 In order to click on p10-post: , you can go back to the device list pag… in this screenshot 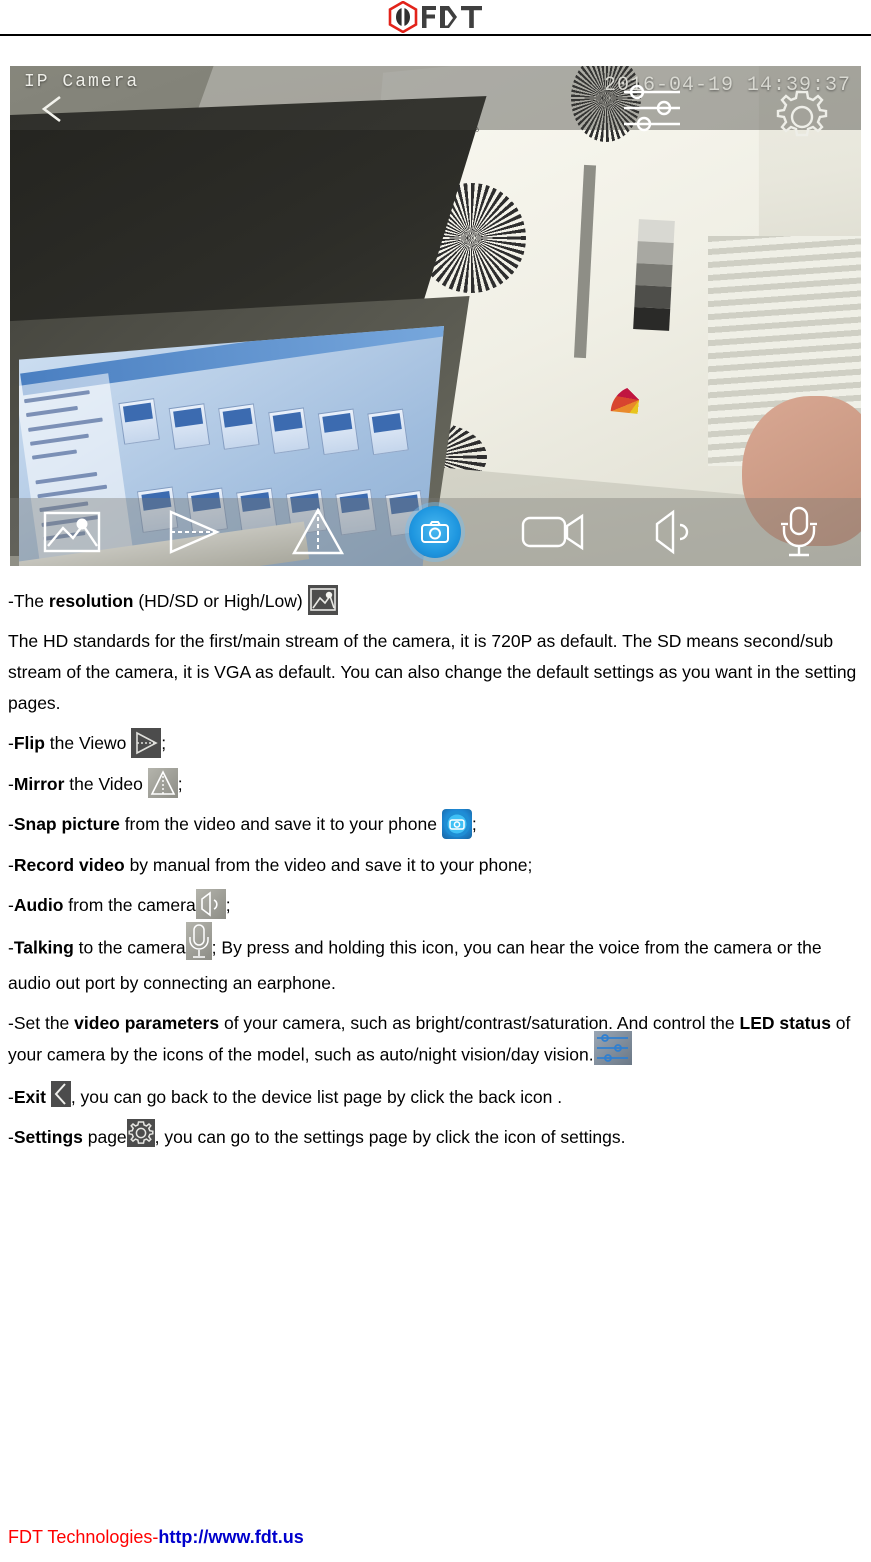, I will do `click(316, 1096)`.